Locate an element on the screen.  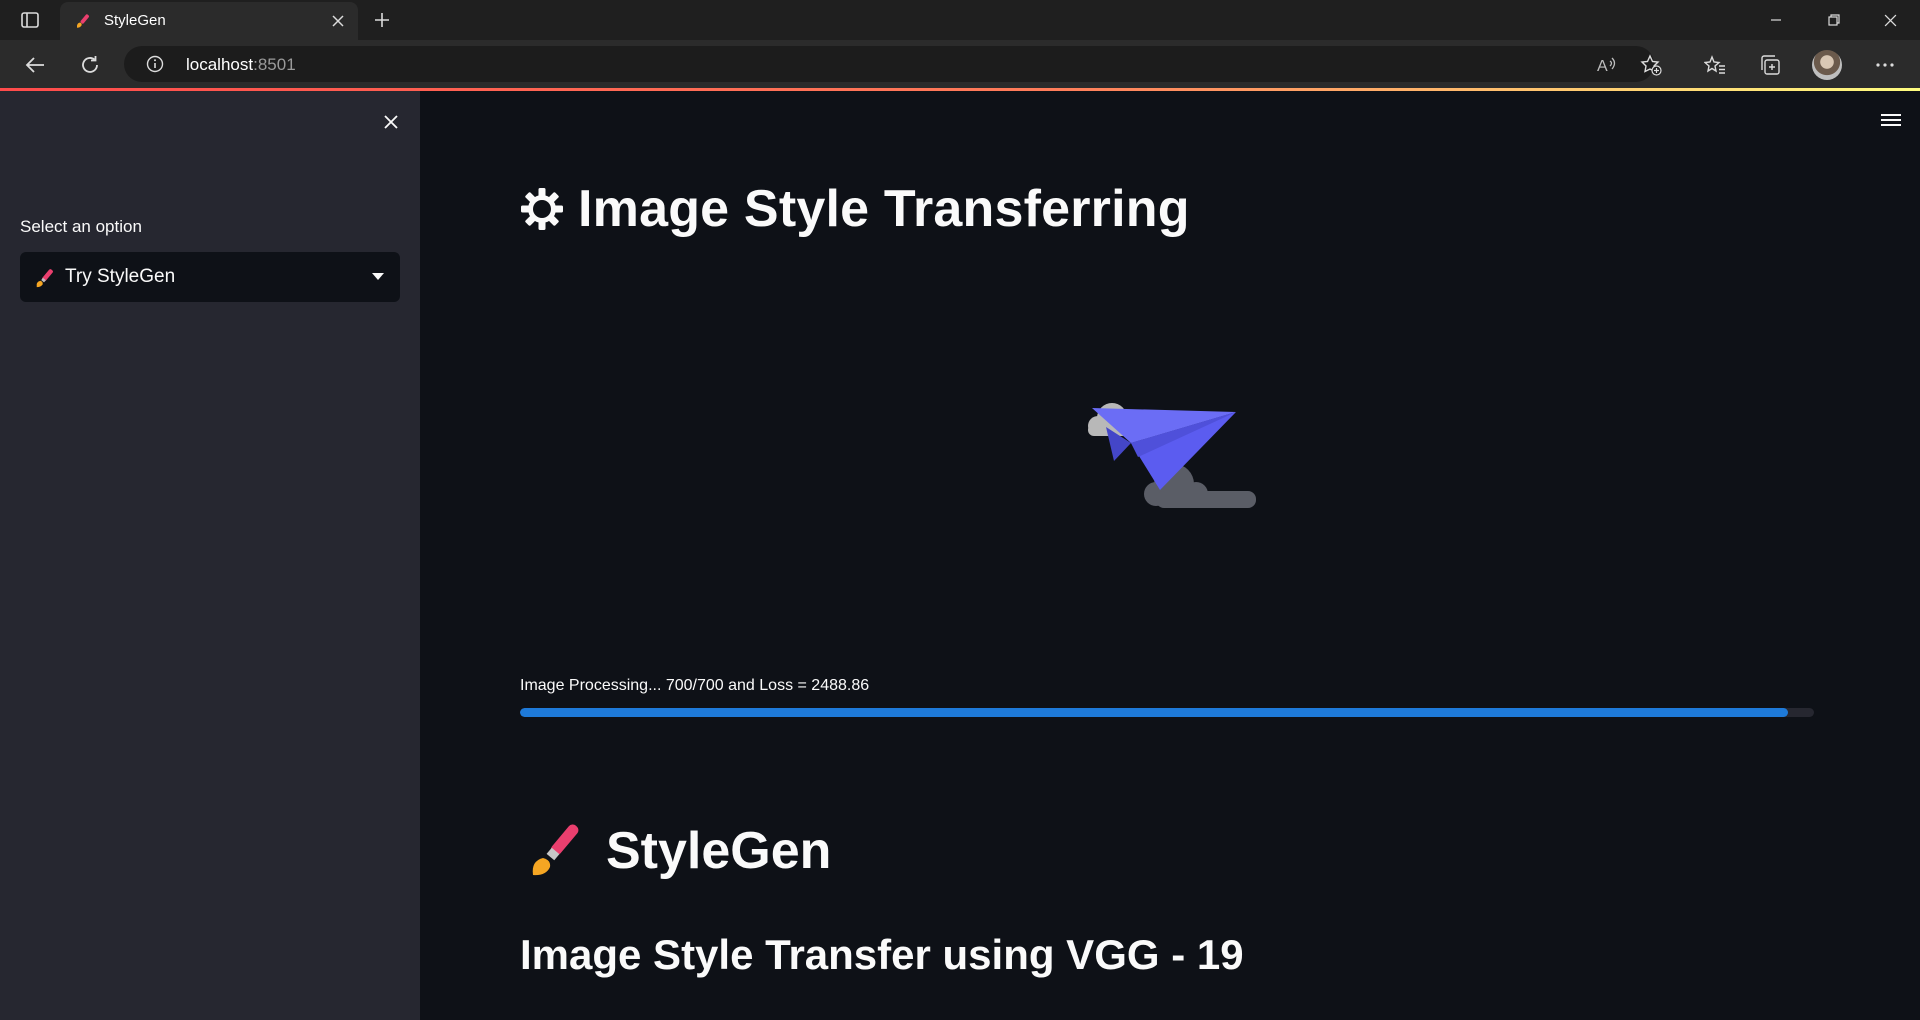
back-arrow-icon is located at coordinates (34, 65).